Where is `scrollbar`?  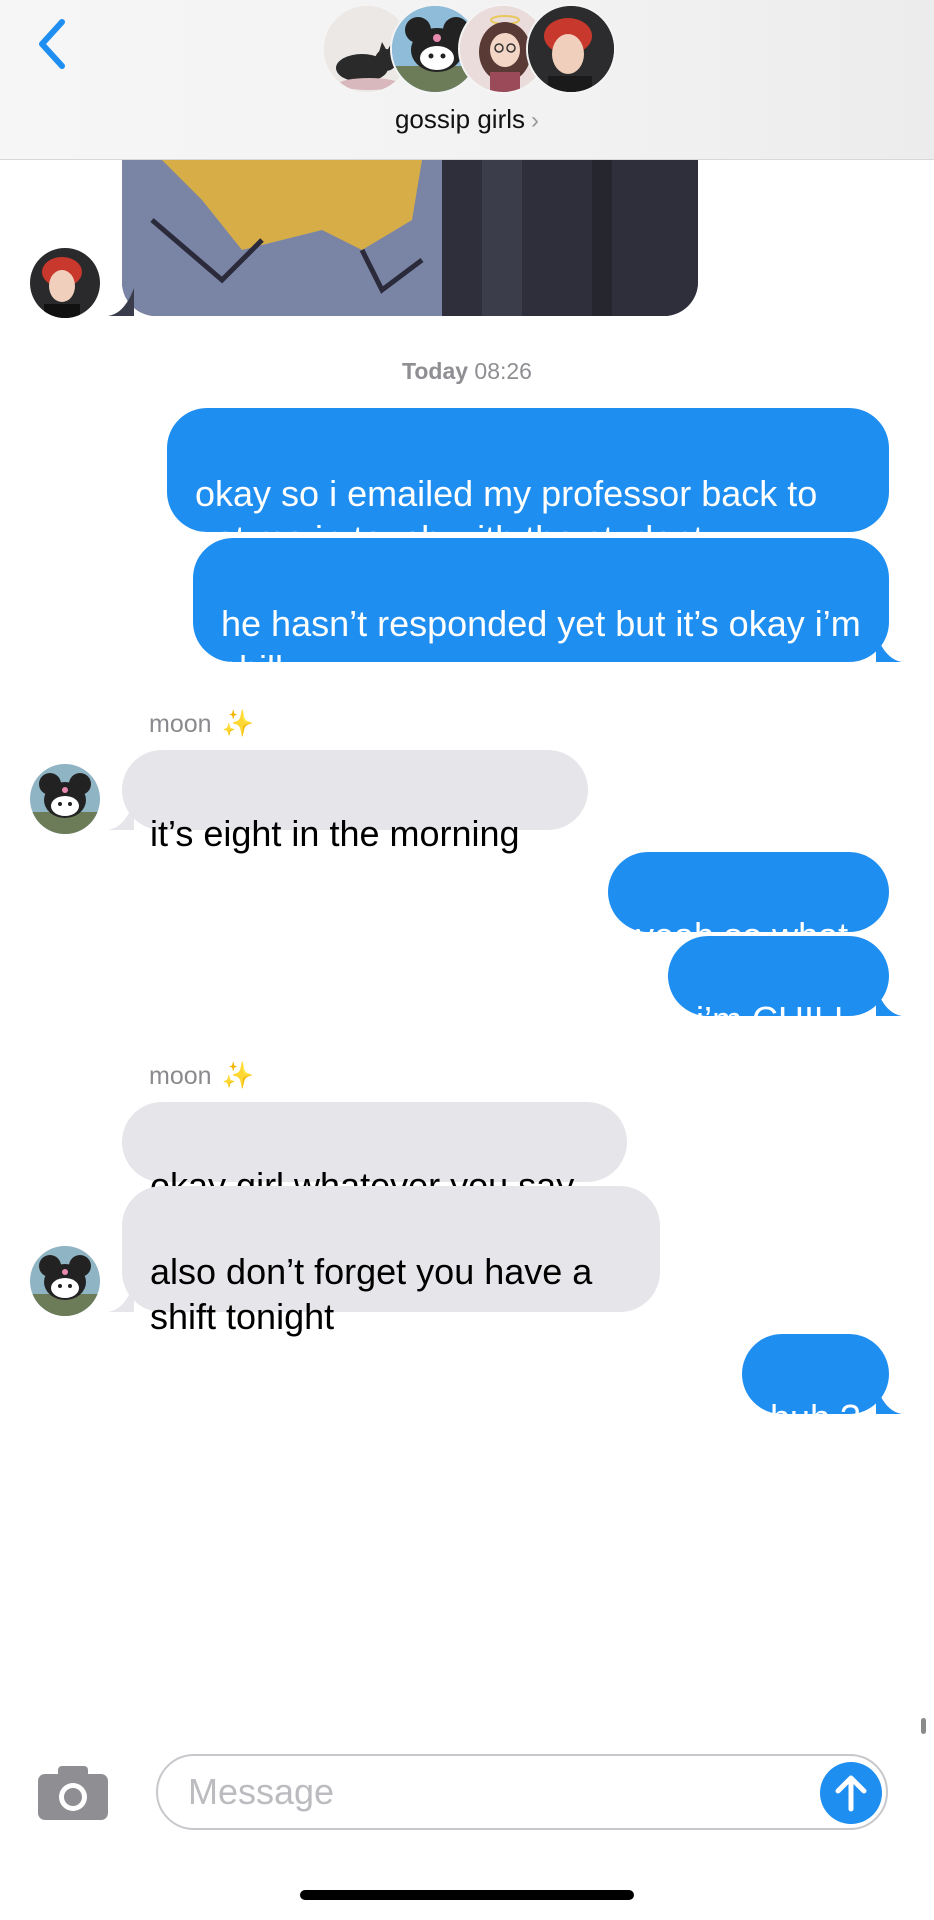
scrollbar is located at coordinates (923, 1726).